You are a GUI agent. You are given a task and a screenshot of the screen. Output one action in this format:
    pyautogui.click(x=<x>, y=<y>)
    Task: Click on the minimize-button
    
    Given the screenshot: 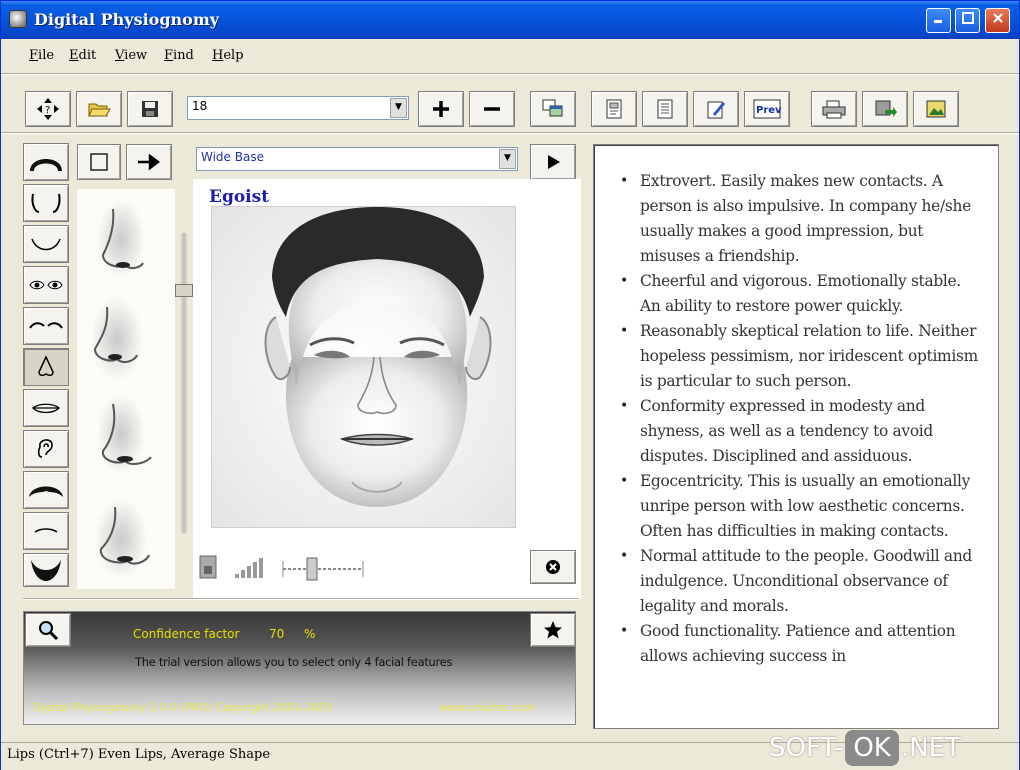 What is the action you would take?
    pyautogui.click(x=938, y=20)
    